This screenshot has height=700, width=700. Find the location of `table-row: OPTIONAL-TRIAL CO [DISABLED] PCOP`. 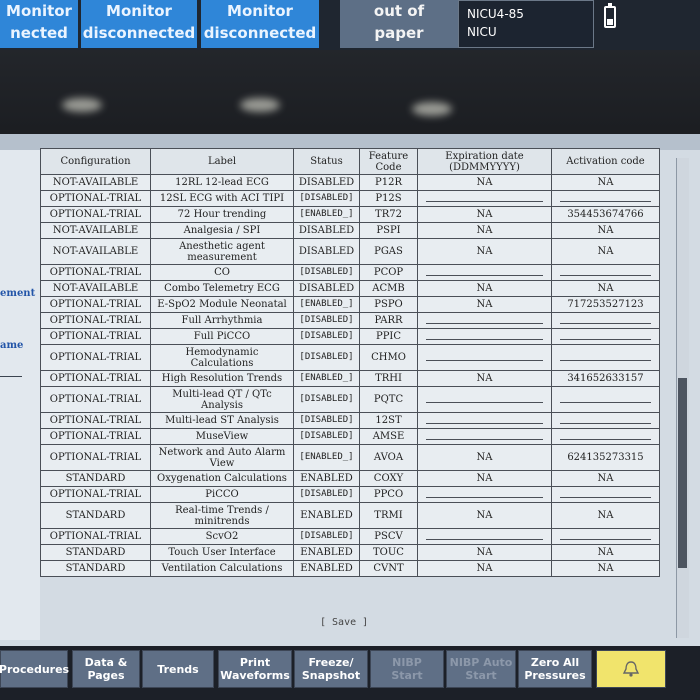

table-row: OPTIONAL-TRIAL CO [DISABLED] PCOP is located at coordinates (350, 272).